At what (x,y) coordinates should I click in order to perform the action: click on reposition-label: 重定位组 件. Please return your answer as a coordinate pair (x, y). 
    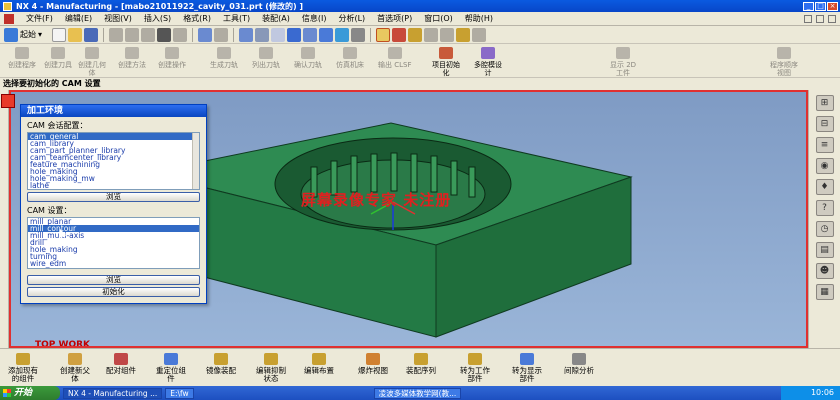
    Looking at the image, I should click on (171, 374).